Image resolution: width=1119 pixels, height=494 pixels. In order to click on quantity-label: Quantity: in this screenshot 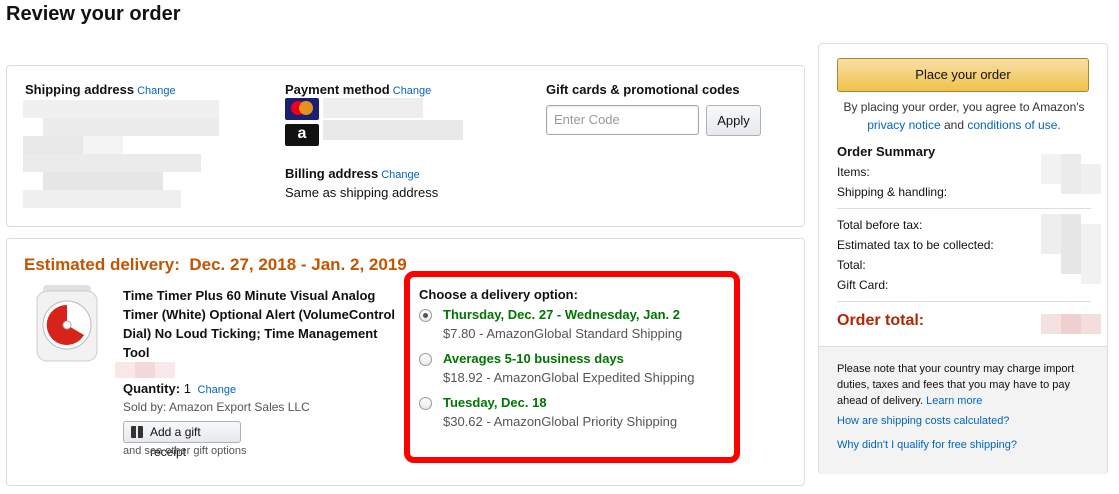, I will do `click(152, 388)`.